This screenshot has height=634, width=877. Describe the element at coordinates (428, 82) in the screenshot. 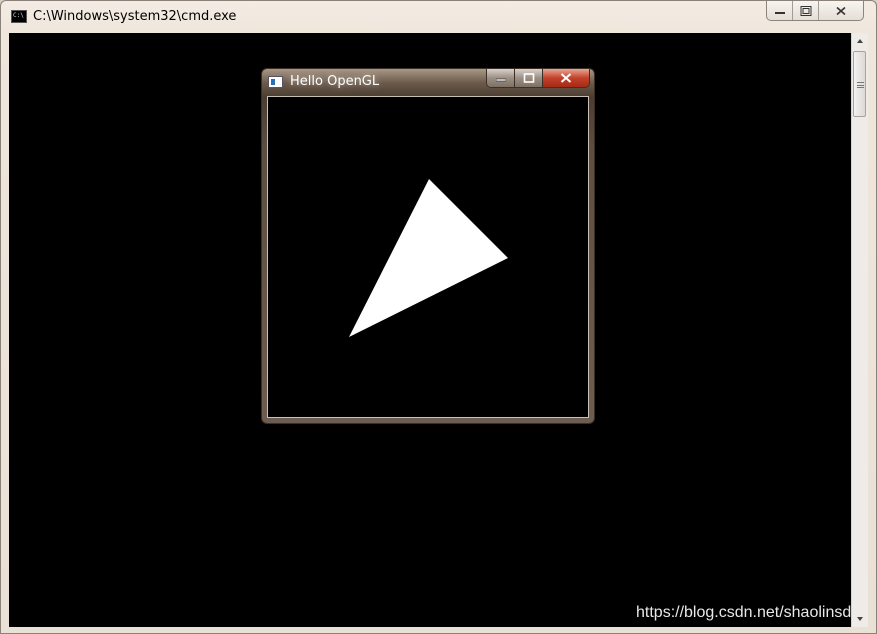

I see `opengl-titlebar: Hello OpenGL` at that location.